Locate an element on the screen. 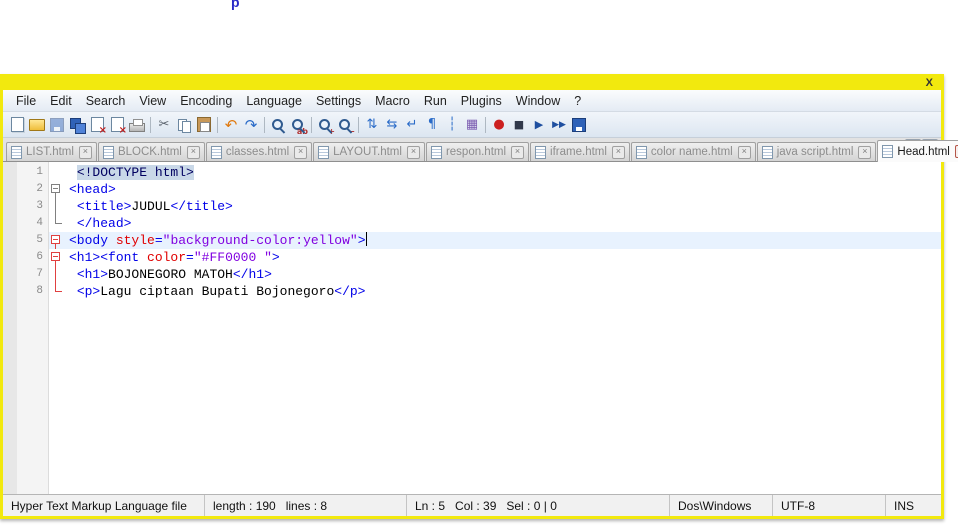 Image resolution: width=958 pixels, height=526 pixels. zoom-out-icon: − is located at coordinates (345, 126).